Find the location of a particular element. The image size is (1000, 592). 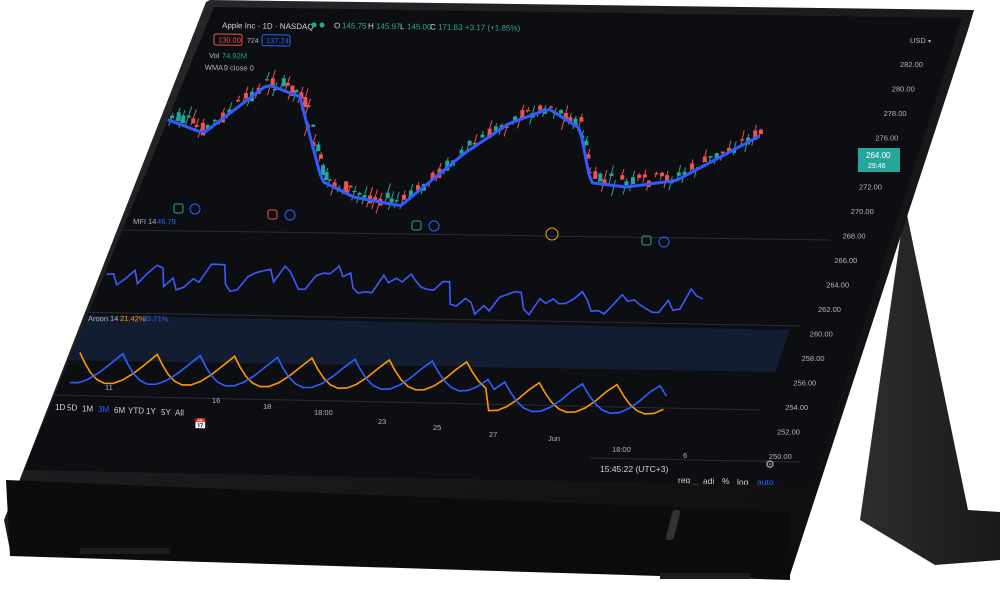

calendar-icon: 📅 is located at coordinates (200, 423).